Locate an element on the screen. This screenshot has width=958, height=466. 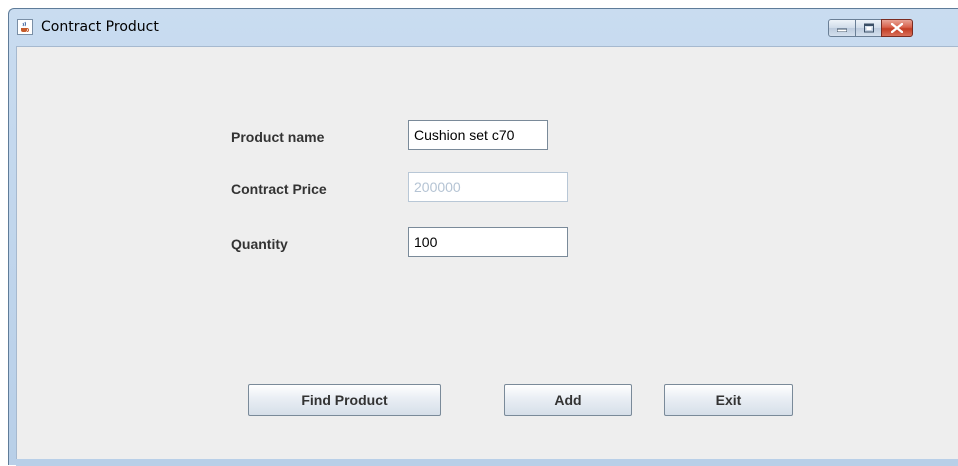
title-bar: Contract Product is located at coordinates (483, 27).